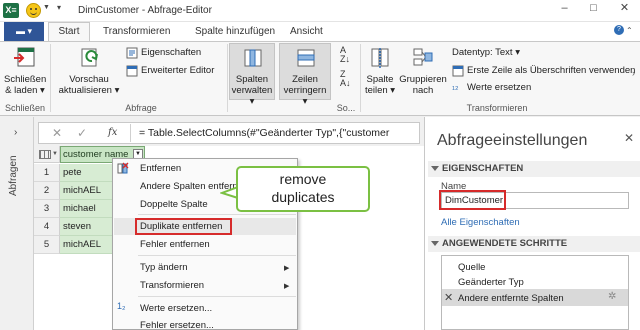 This screenshot has height=330, width=640. Describe the element at coordinates (511, 298) in the screenshot. I see `step-item-selected: Andere entfernte Spalten` at that location.